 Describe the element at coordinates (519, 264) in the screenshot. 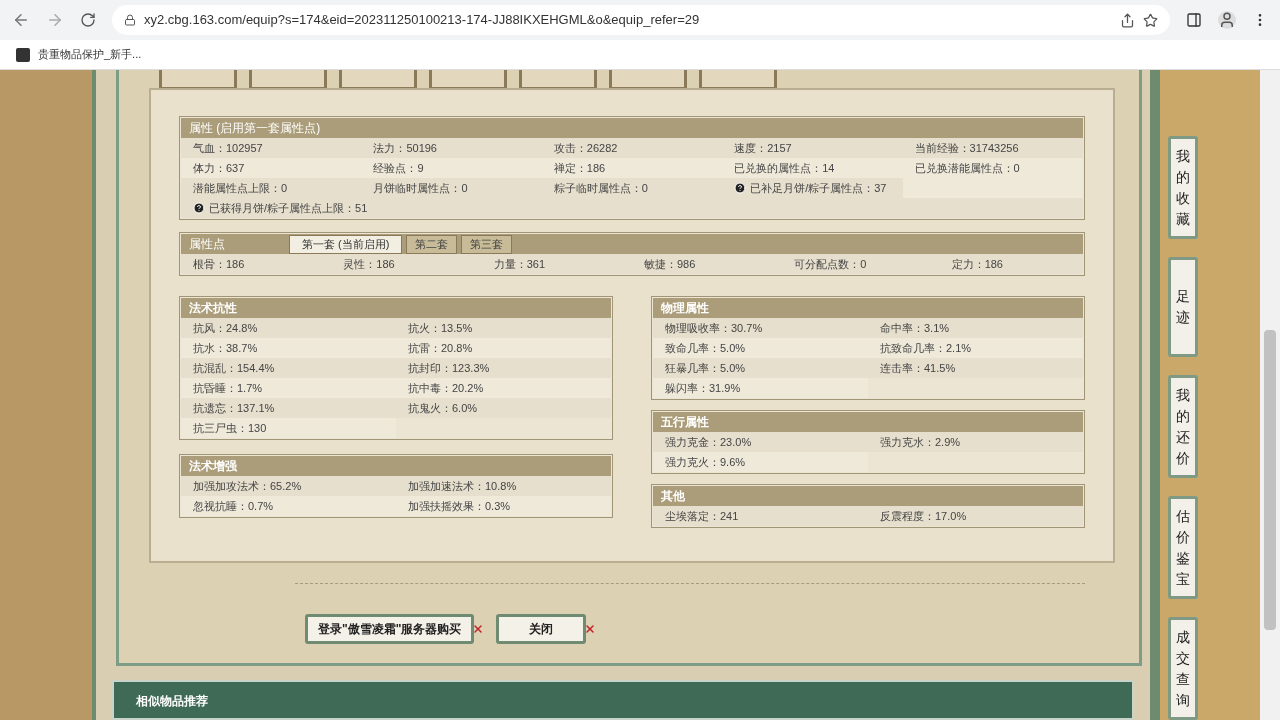

I see `stat-text: 力量：361` at that location.